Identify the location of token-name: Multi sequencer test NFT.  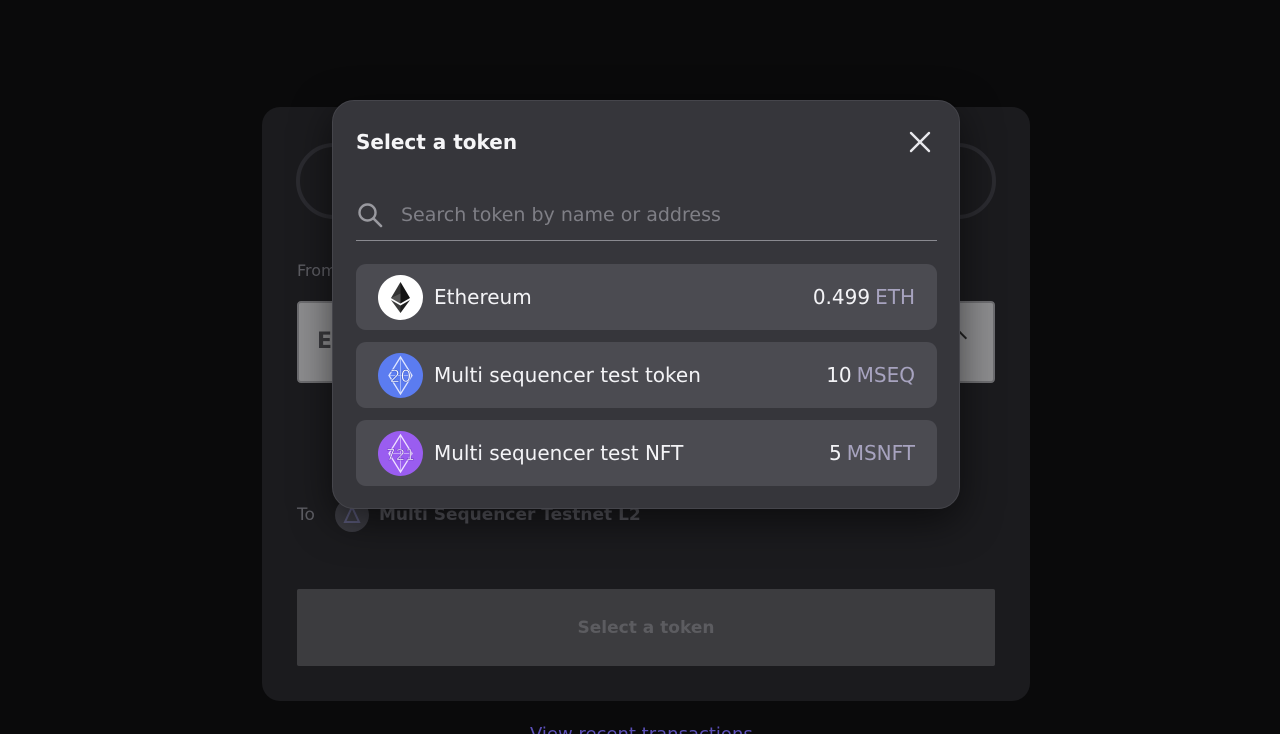
(559, 453).